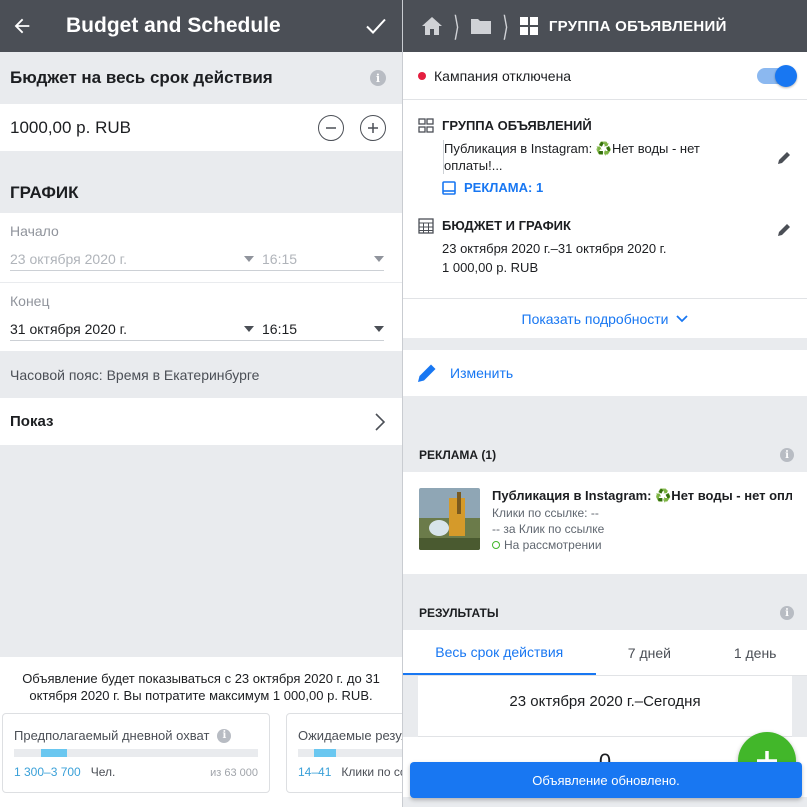 Image resolution: width=807 pixels, height=807 pixels. I want to click on results-bar, so click(350, 753).